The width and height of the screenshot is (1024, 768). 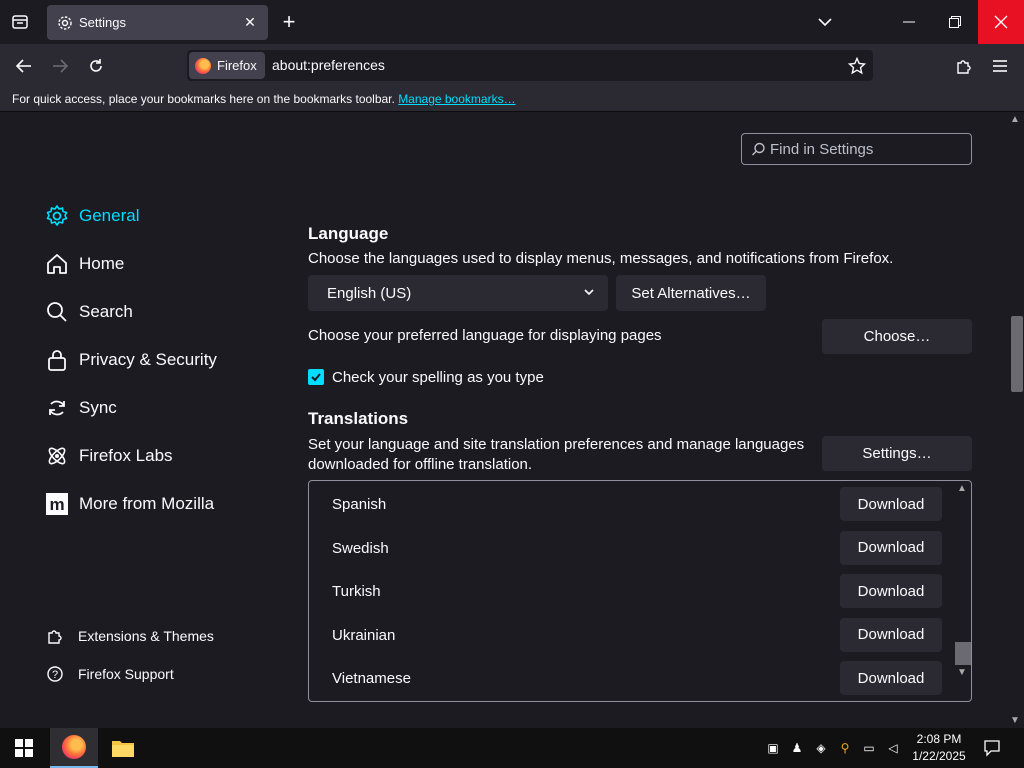 I want to click on page-scrollbar: ▲ ▼, so click(x=1015, y=420).